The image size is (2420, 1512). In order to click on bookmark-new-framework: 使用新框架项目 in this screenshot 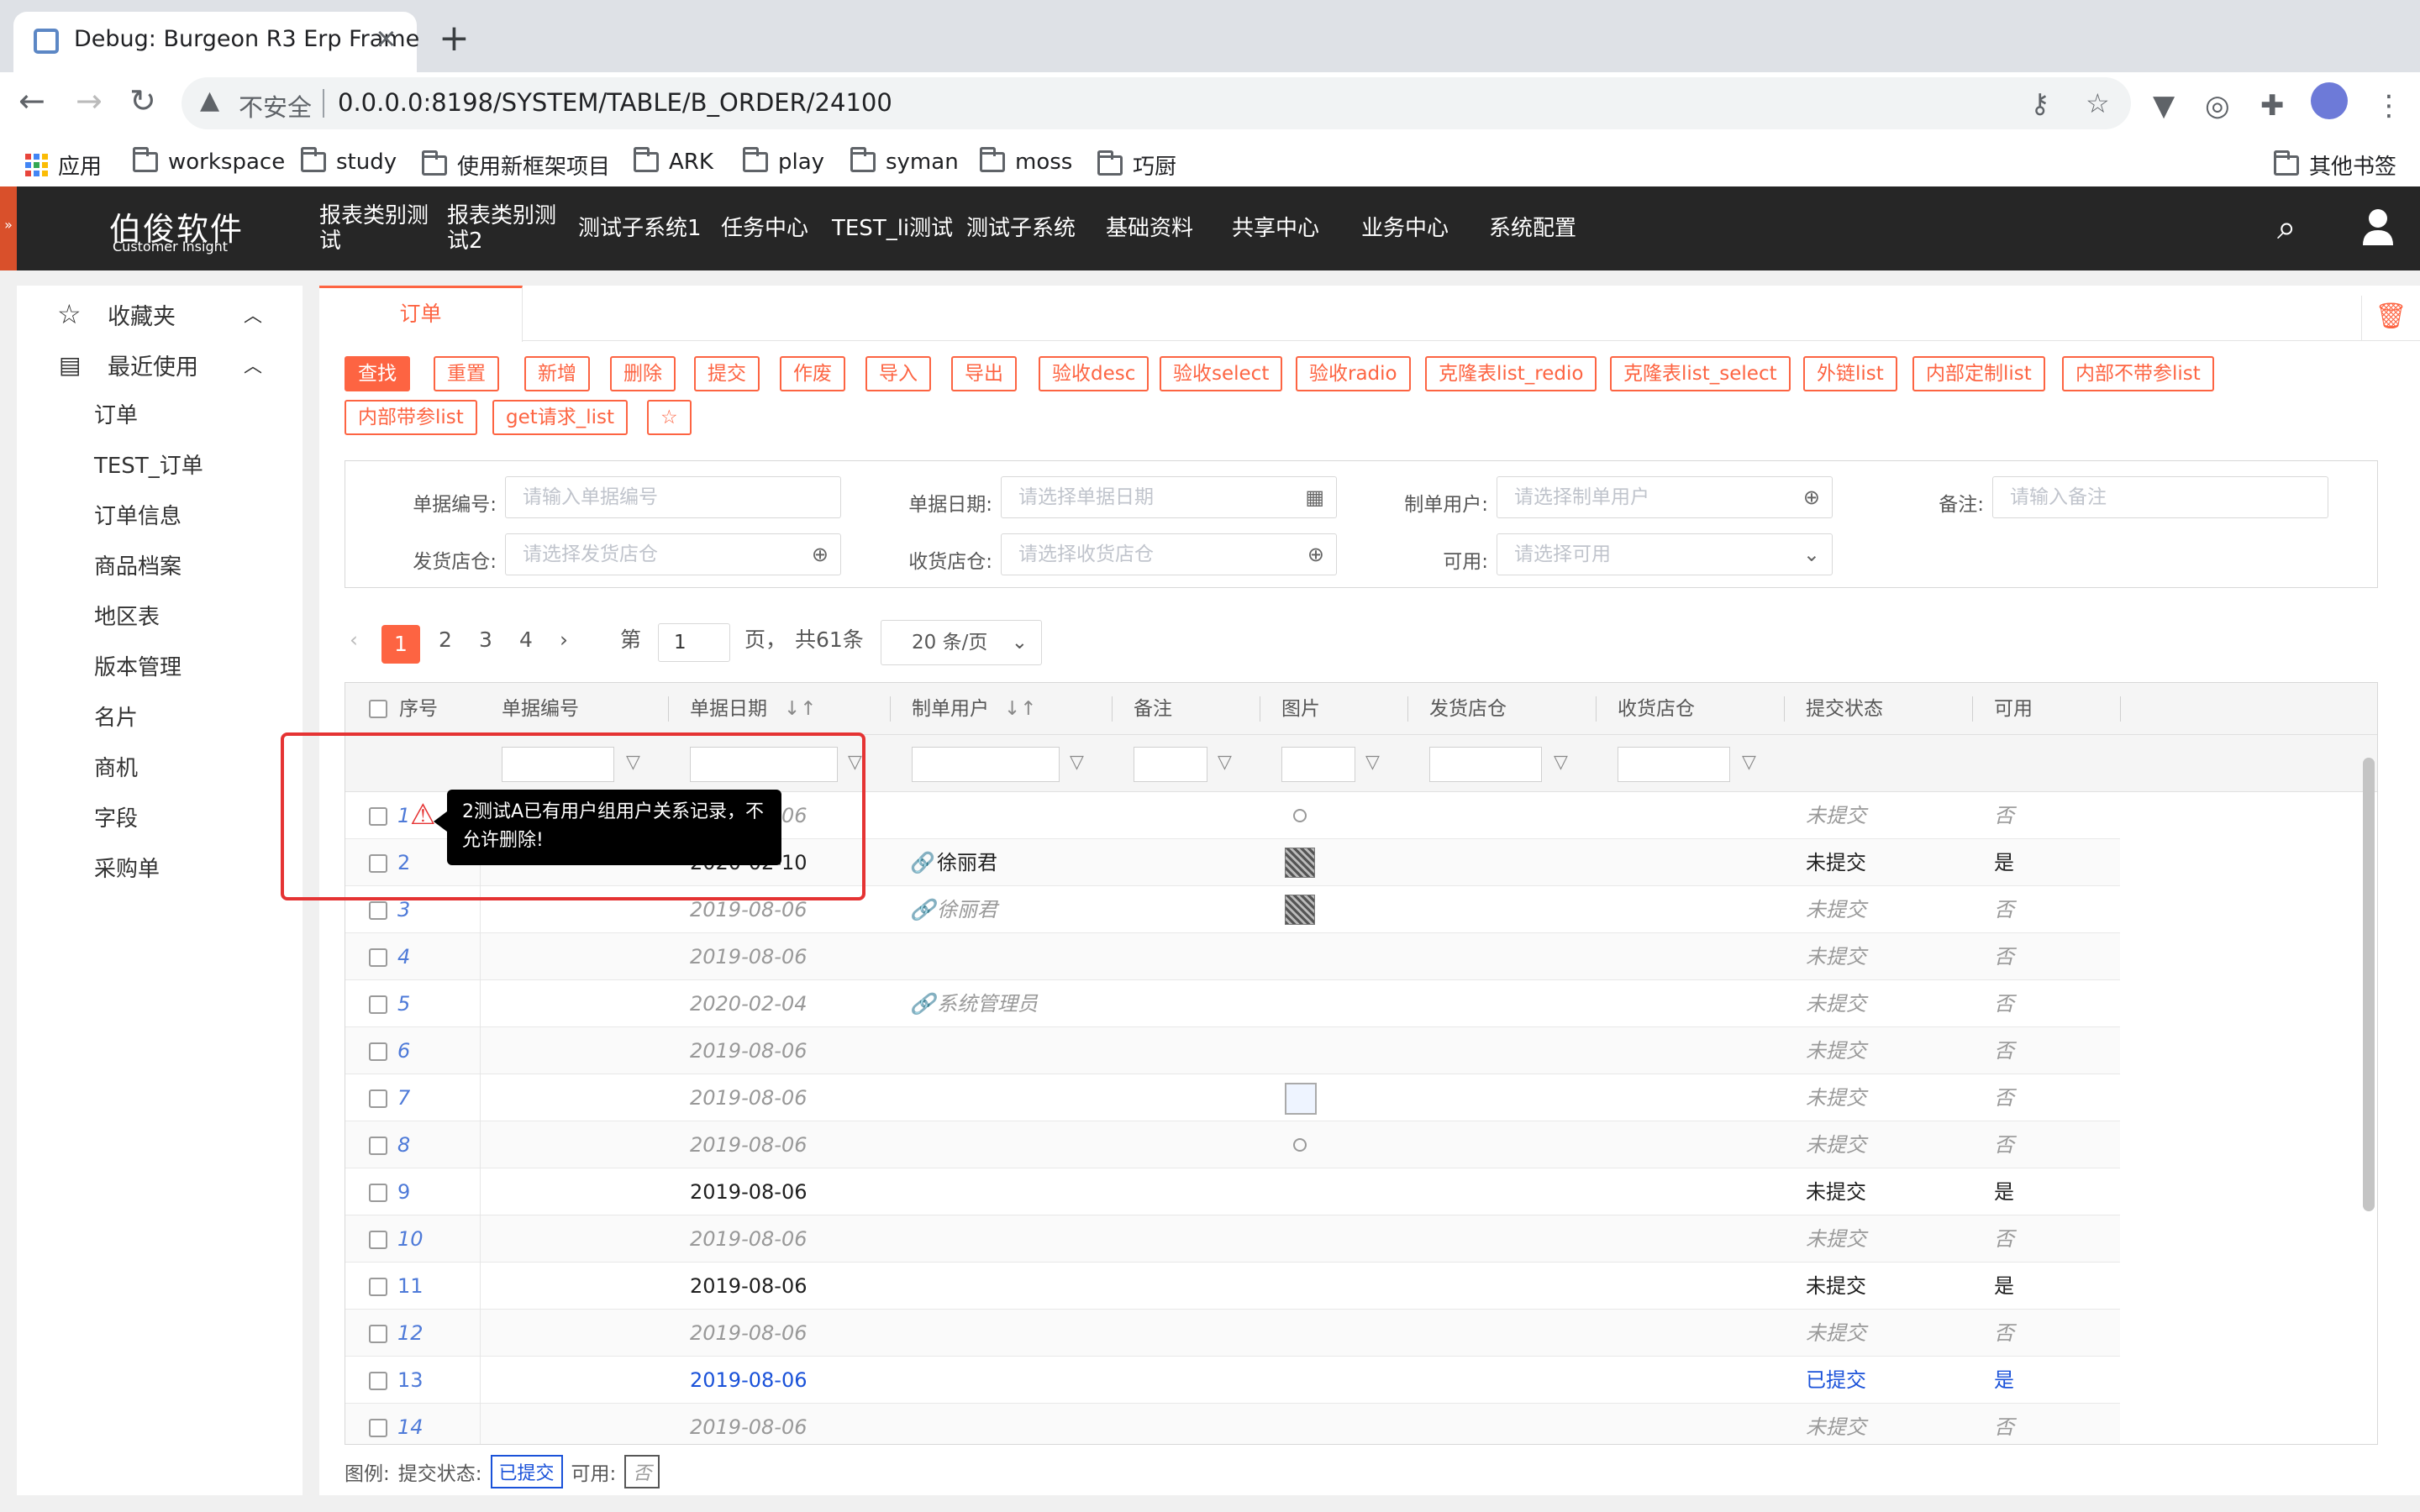, I will do `click(516, 165)`.